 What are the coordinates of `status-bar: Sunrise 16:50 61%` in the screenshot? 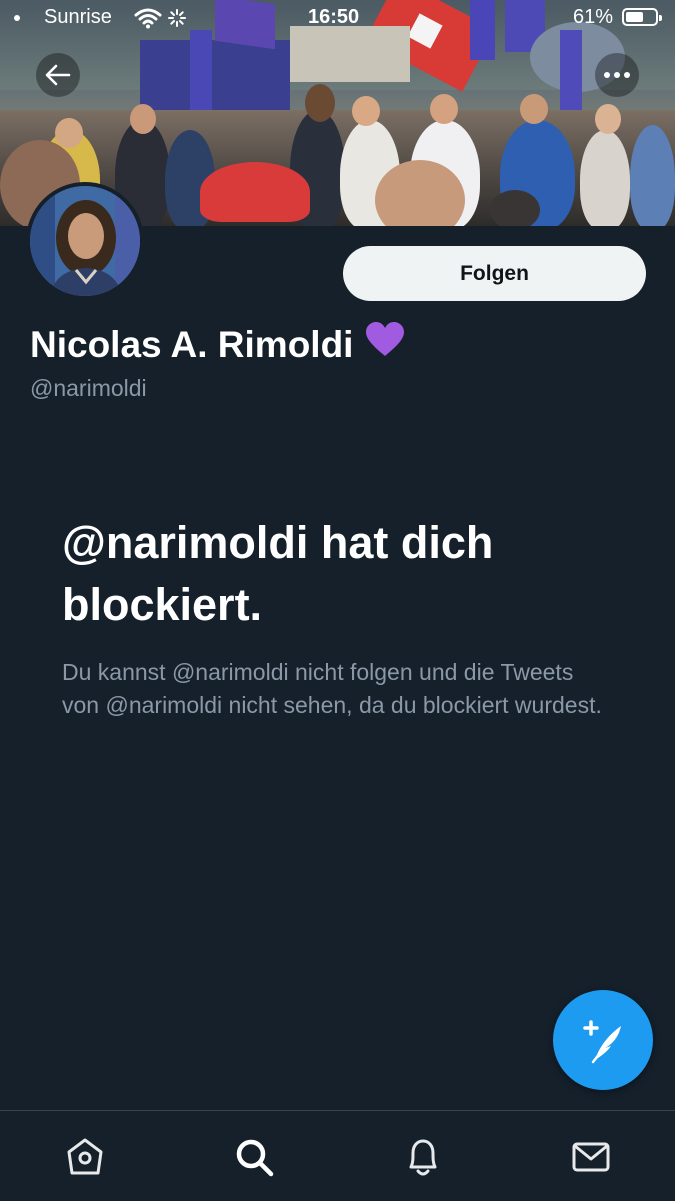 It's located at (337, 19).